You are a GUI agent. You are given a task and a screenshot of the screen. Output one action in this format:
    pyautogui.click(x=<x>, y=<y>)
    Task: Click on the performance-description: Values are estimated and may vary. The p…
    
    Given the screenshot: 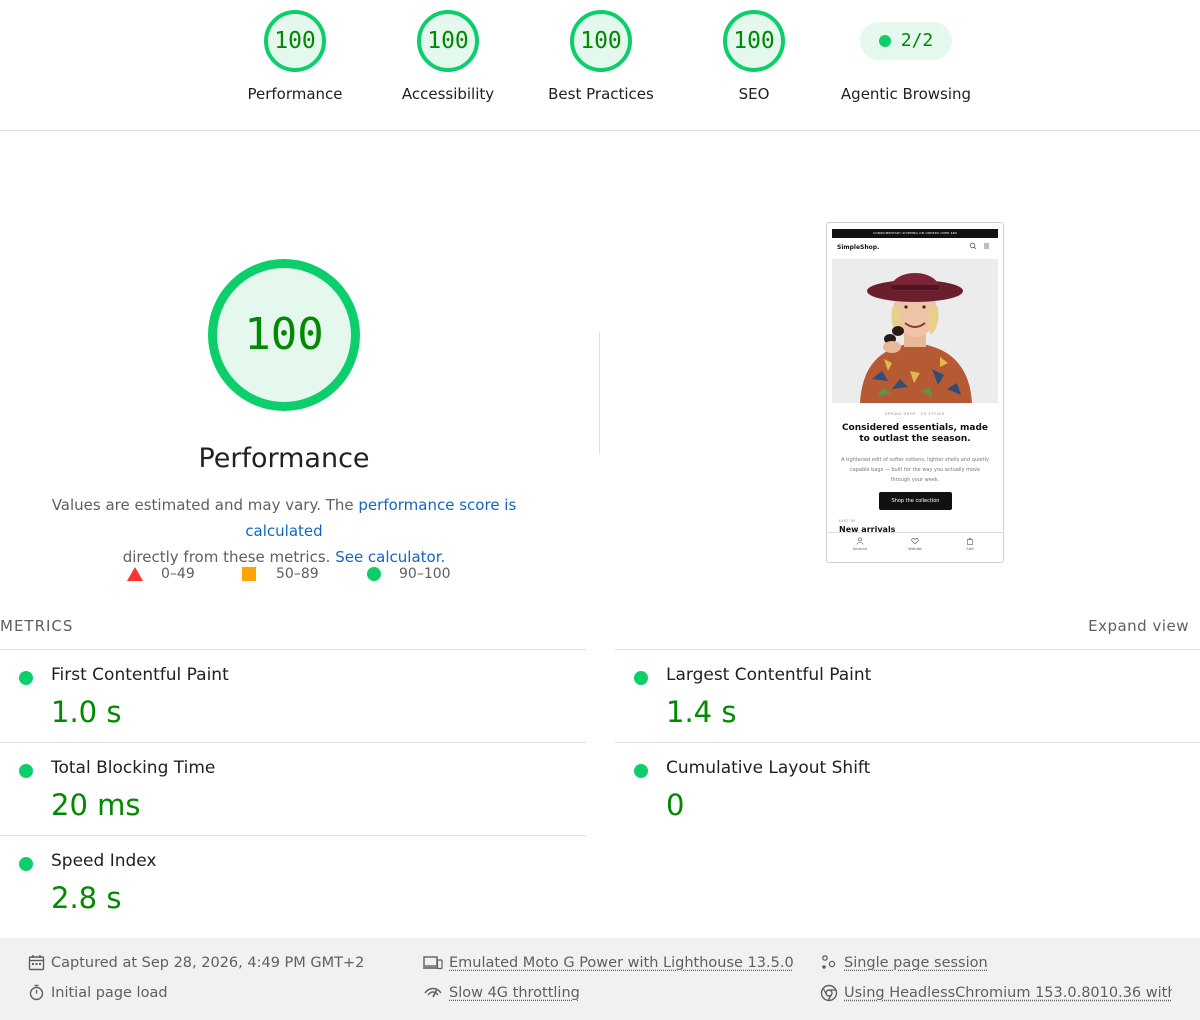 What is the action you would take?
    pyautogui.click(x=284, y=531)
    